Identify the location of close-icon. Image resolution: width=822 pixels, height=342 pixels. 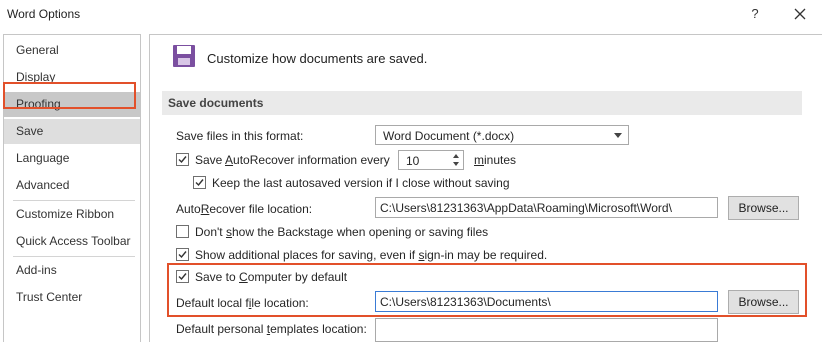
(800, 14).